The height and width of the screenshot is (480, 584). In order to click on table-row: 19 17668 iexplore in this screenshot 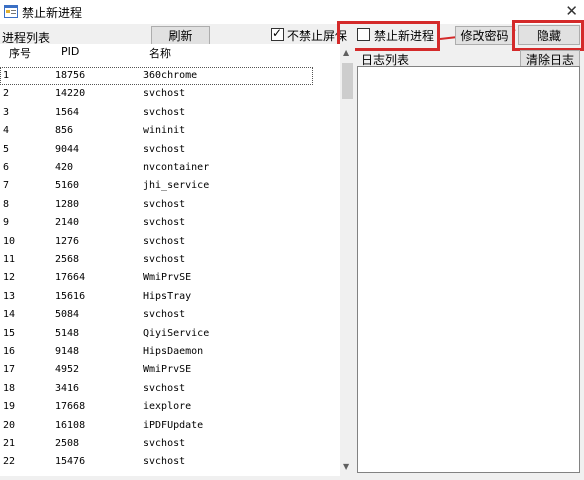, I will do `click(170, 407)`.